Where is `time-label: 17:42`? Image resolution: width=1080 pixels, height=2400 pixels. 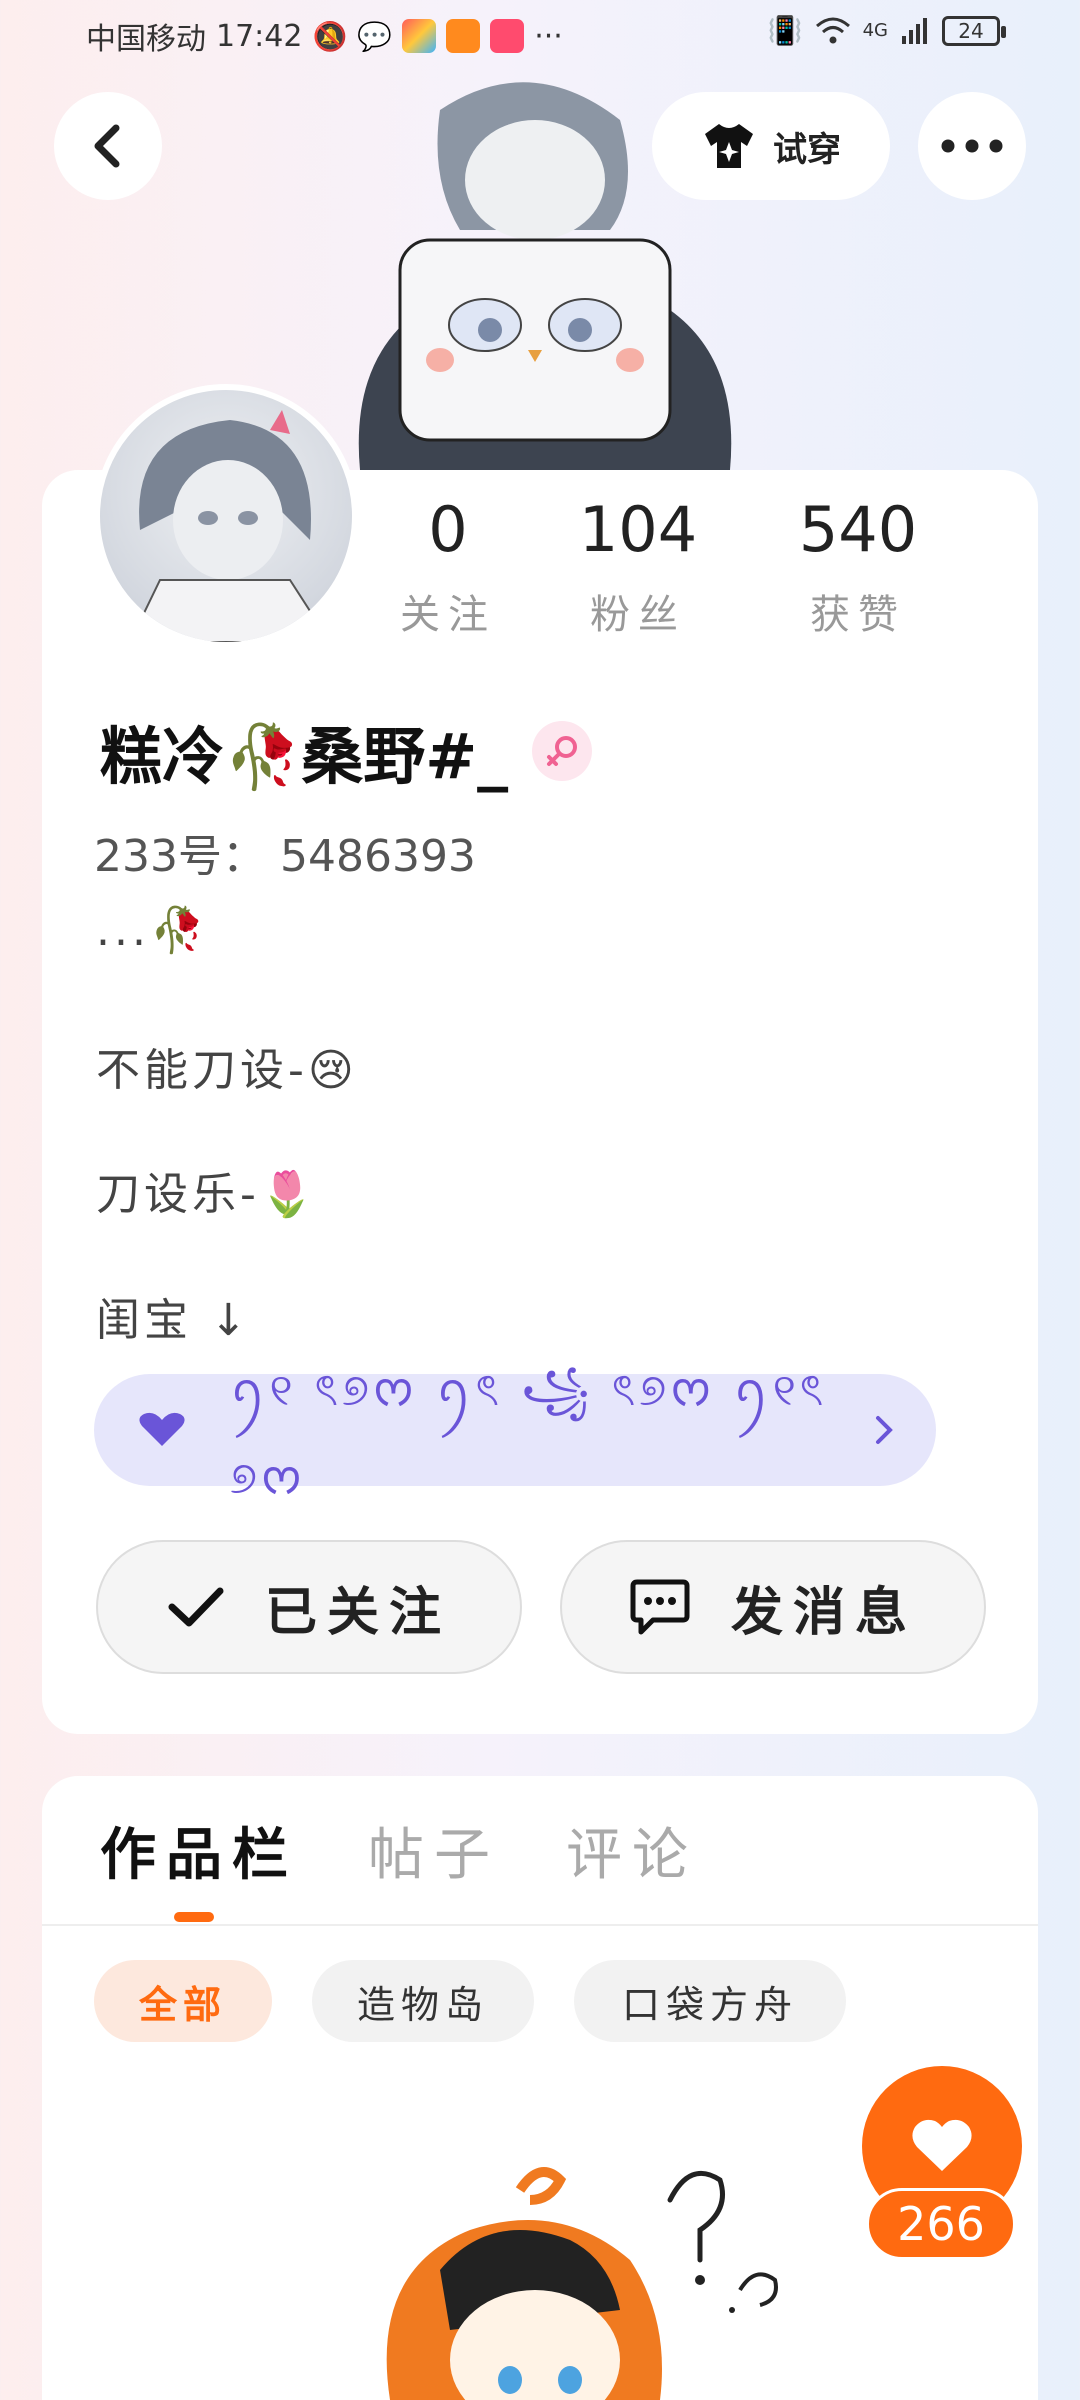 time-label: 17:42 is located at coordinates (259, 36).